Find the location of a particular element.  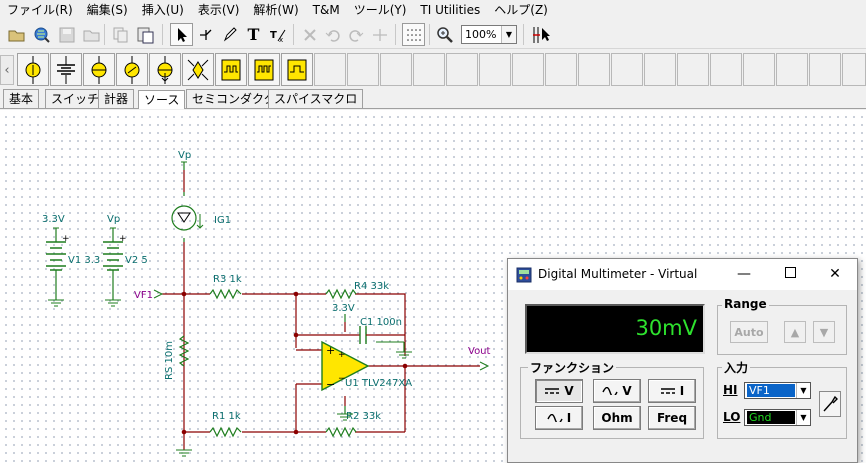

digital-source-icon is located at coordinates (297, 69).